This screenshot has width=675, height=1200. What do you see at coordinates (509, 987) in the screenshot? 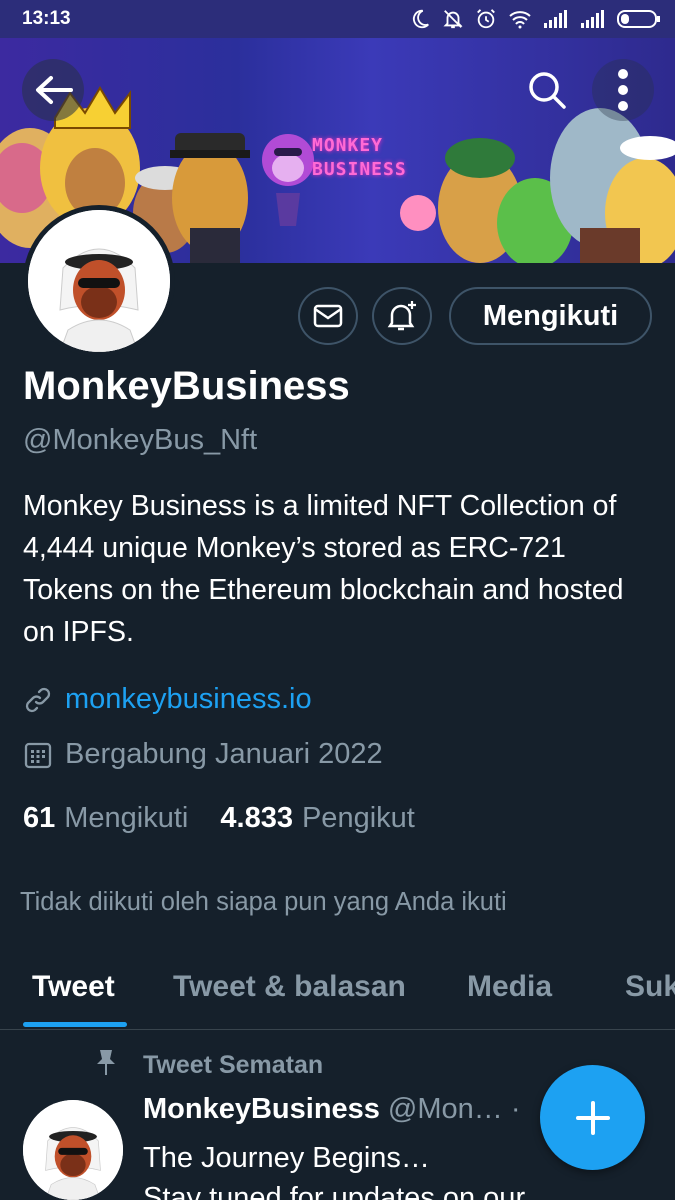
I see `tab-media: Media` at bounding box center [509, 987].